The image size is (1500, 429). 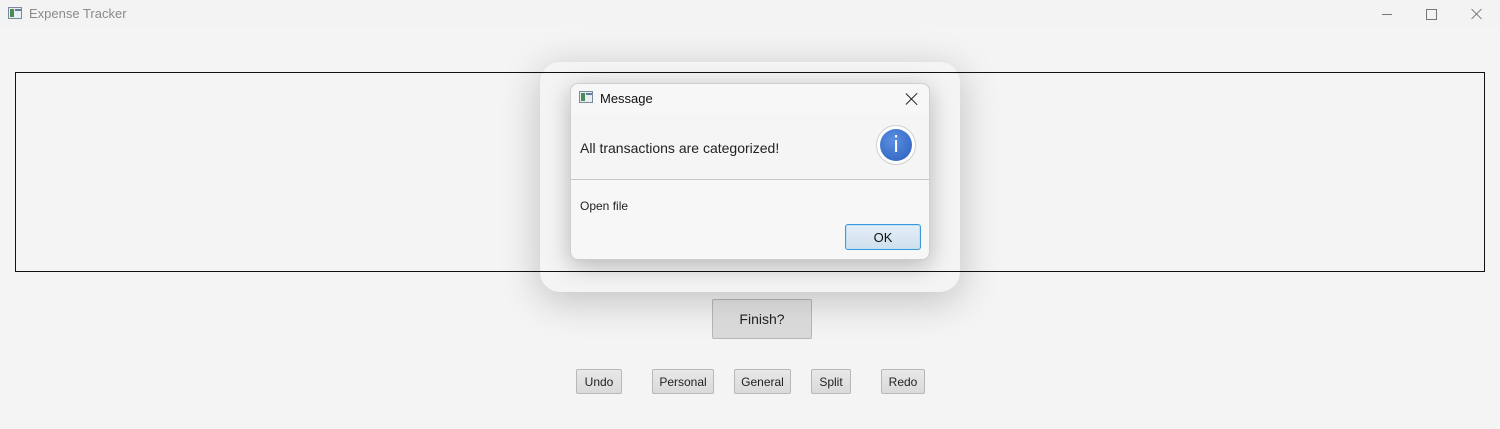 I want to click on app-icon, so click(x=15, y=13).